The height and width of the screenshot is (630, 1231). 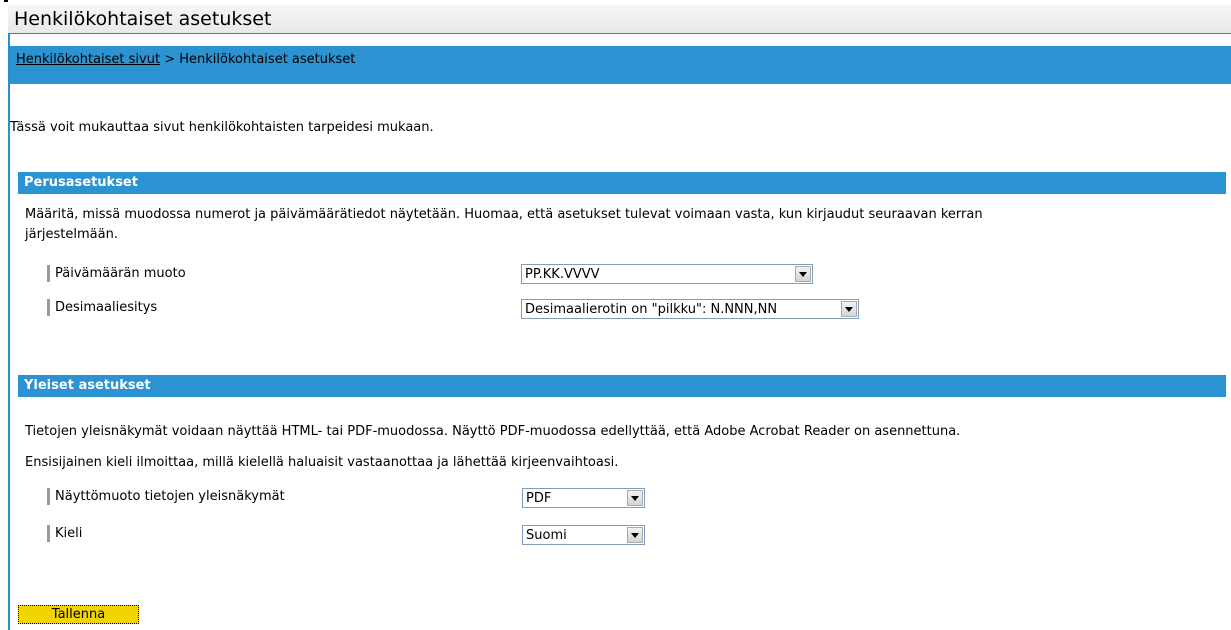 I want to click on date-format-select: PP.KK.VVVV, so click(x=667, y=274).